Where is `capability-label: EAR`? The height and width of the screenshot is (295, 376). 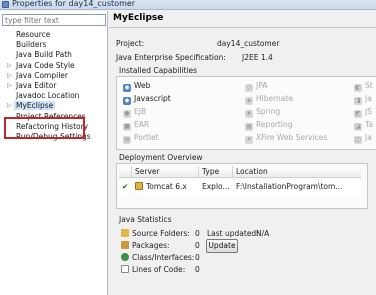
capability-label: EAR is located at coordinates (142, 124).